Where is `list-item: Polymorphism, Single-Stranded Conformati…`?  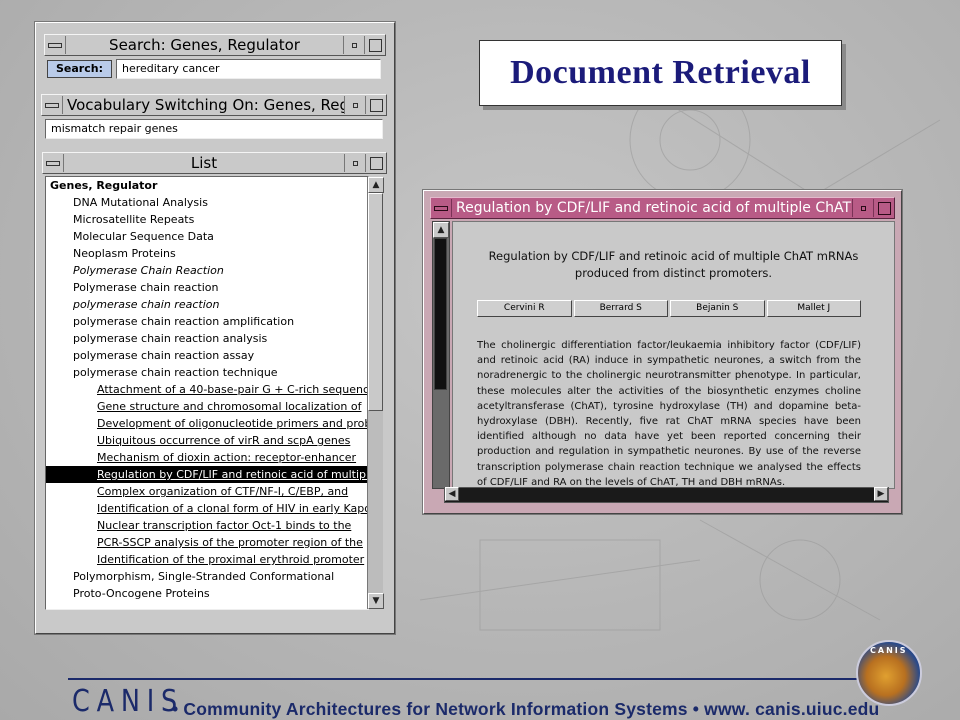
list-item: Polymorphism, Single-Stranded Conformati… is located at coordinates (207, 576).